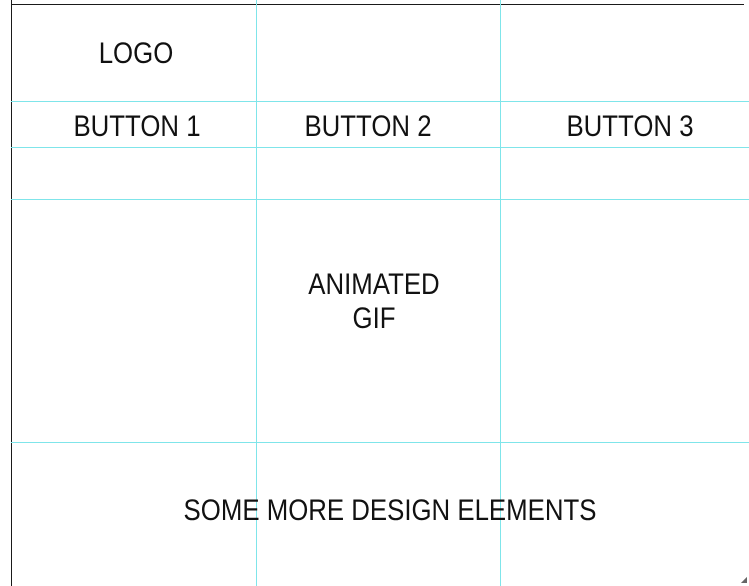 This screenshot has width=749, height=586. I want to click on hero-line-2: GIF, so click(374, 318).